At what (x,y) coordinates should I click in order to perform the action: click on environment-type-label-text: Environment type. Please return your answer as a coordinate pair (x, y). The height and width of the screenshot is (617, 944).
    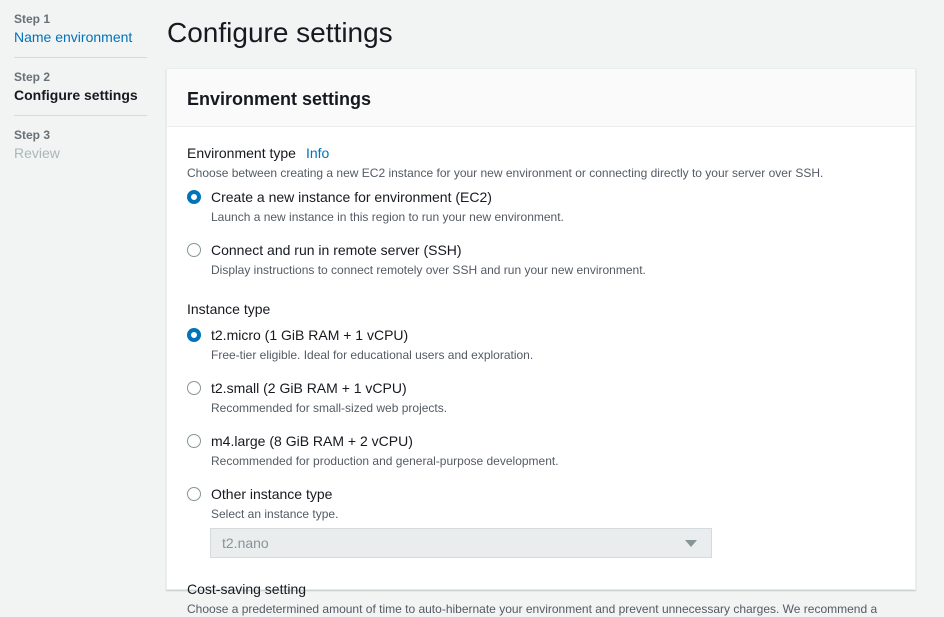
    Looking at the image, I should click on (241, 153).